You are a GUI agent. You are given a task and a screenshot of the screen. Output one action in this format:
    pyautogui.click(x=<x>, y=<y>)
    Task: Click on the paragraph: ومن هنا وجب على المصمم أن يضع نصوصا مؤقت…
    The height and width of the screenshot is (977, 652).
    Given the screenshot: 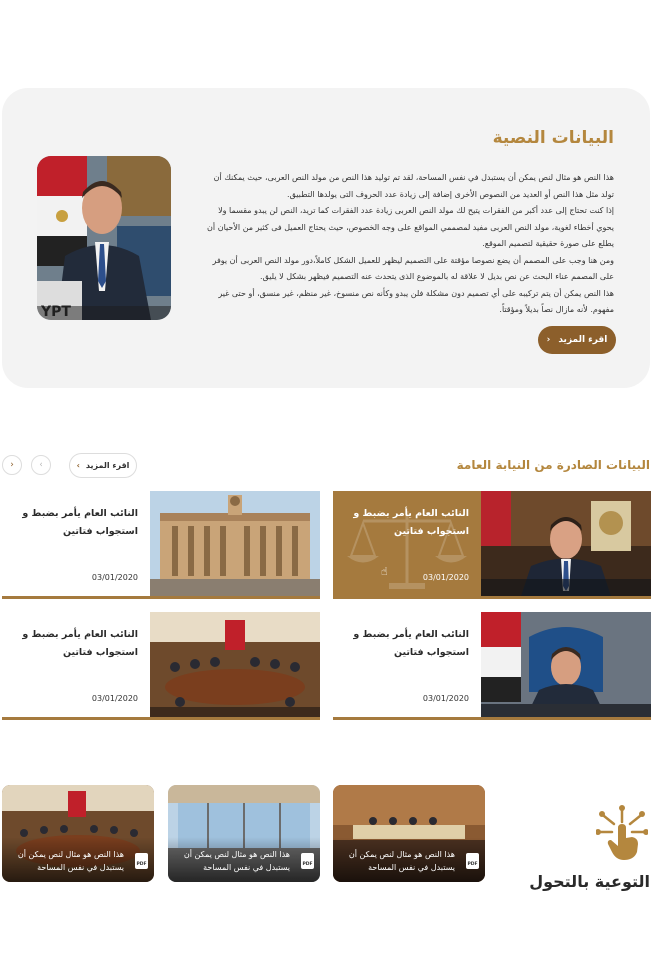 What is the action you would take?
    pyautogui.click(x=413, y=268)
    